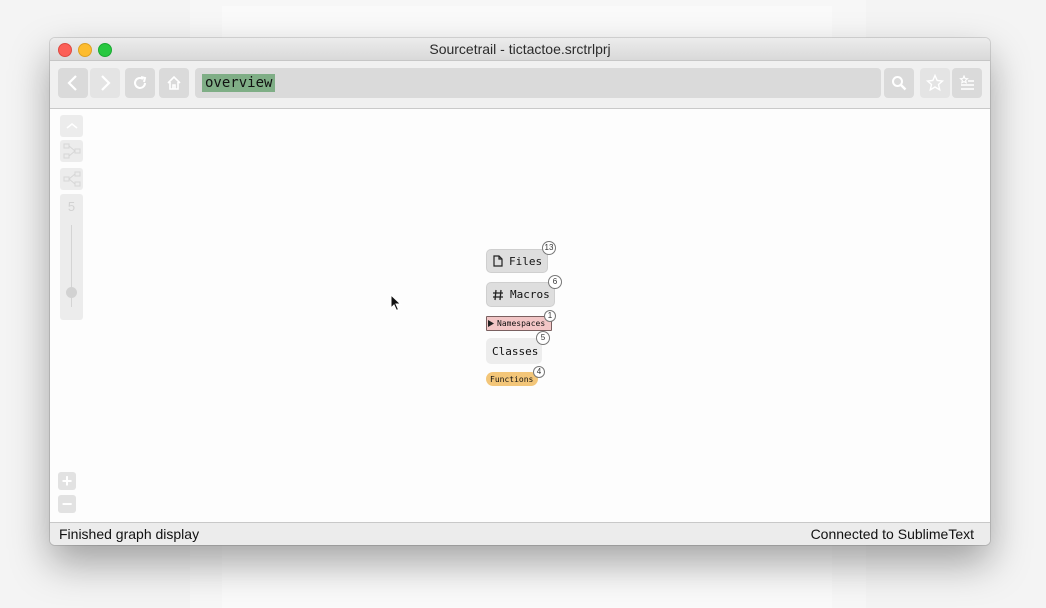 The image size is (1046, 608). Describe the element at coordinates (549, 248) in the screenshot. I see `files-count-badge: 13` at that location.